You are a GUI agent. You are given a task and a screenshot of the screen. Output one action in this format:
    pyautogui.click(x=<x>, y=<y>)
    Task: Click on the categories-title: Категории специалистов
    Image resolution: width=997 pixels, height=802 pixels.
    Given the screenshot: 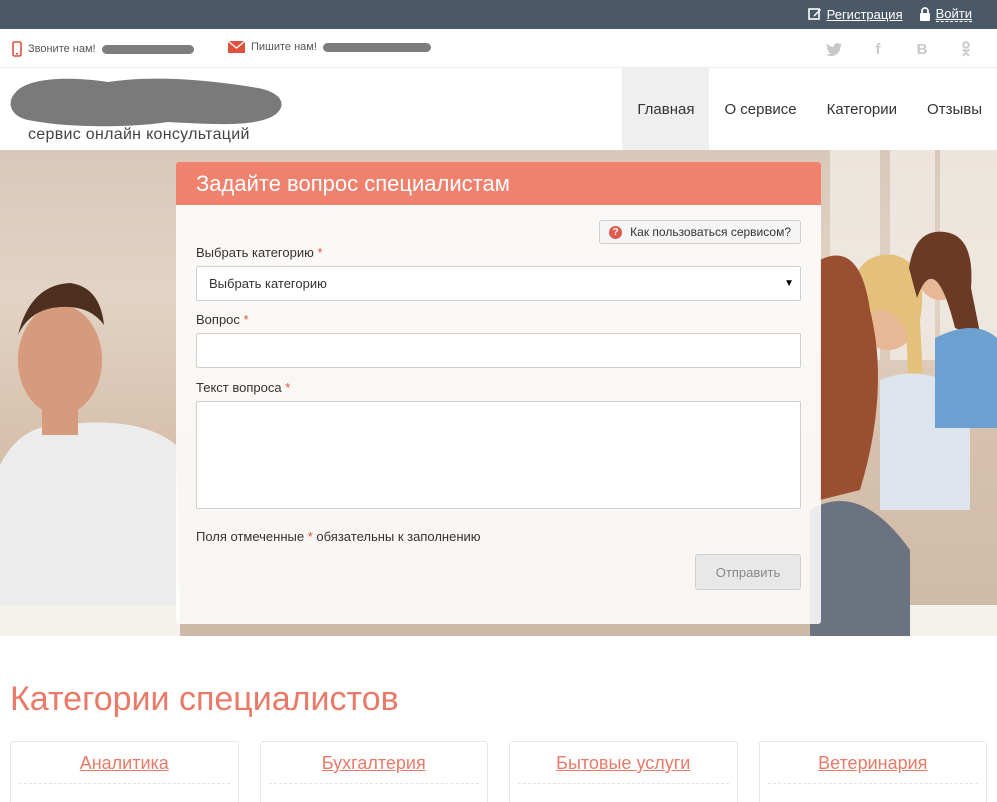 What is the action you would take?
    pyautogui.click(x=204, y=699)
    